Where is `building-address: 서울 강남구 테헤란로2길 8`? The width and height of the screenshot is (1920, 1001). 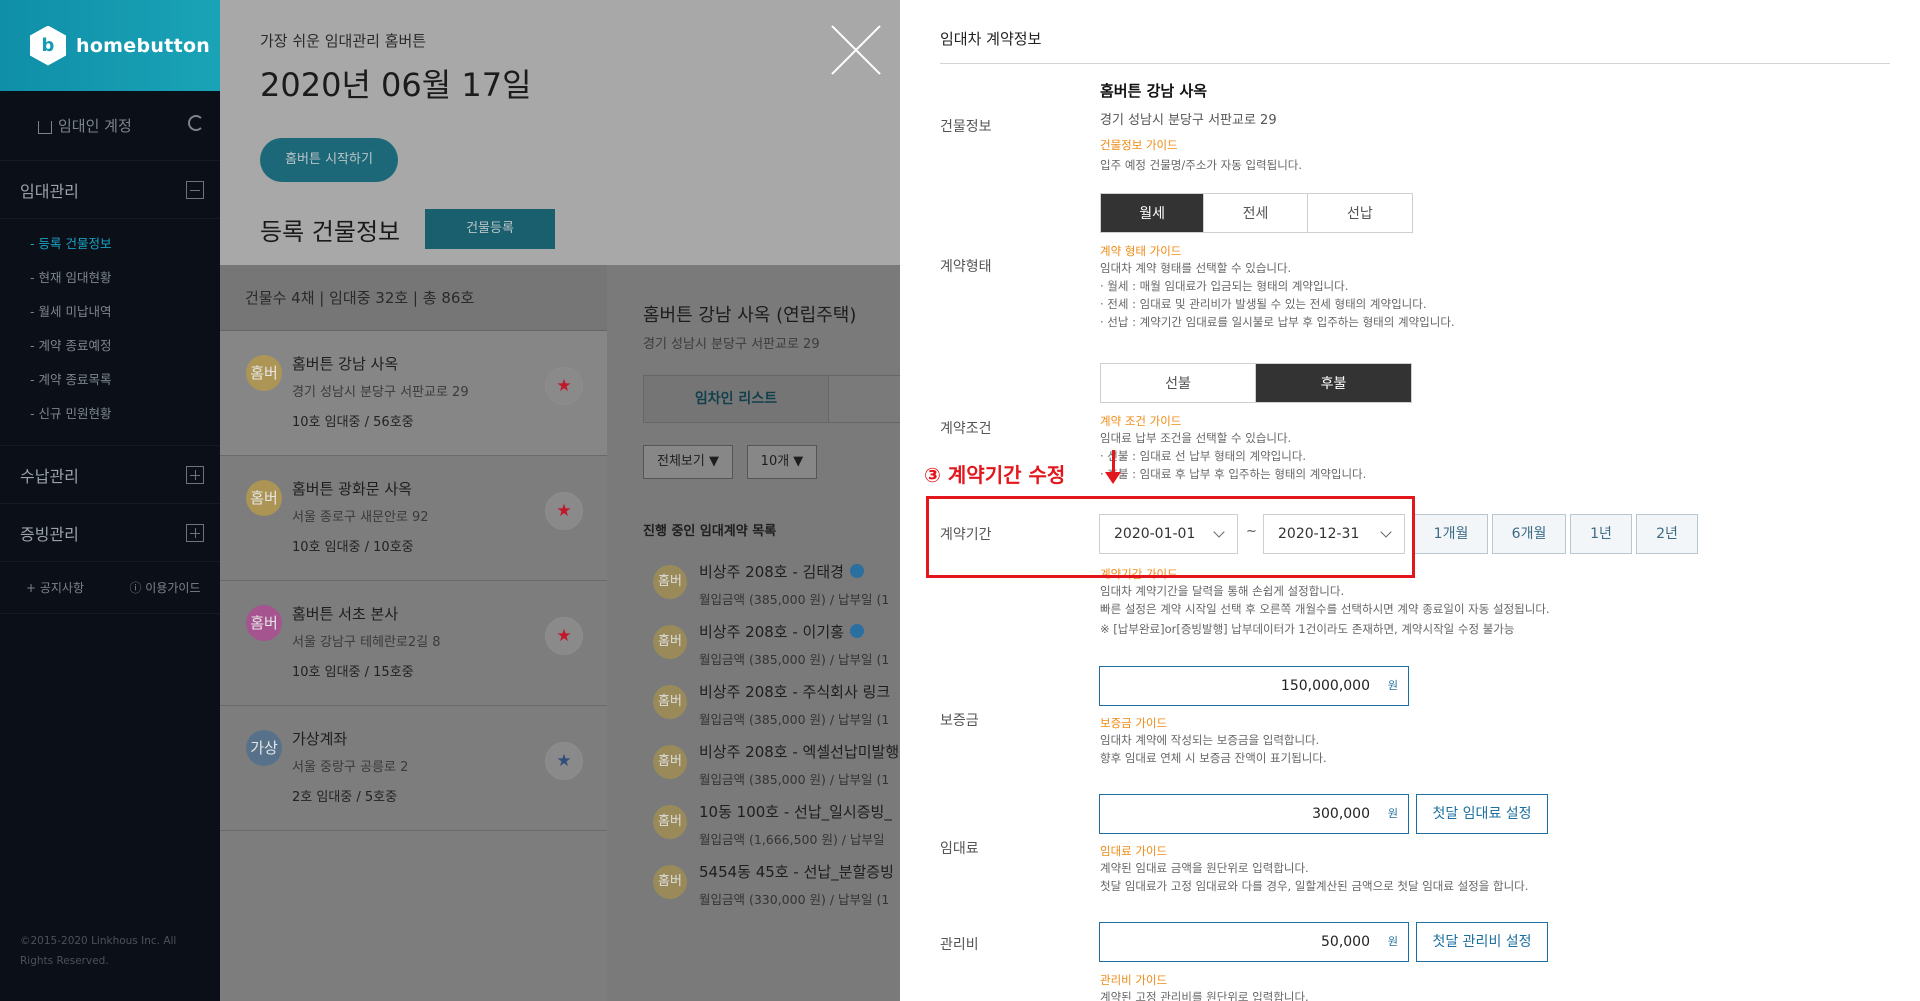 building-address: 서울 강남구 테헤란로2길 8 is located at coordinates (366, 642).